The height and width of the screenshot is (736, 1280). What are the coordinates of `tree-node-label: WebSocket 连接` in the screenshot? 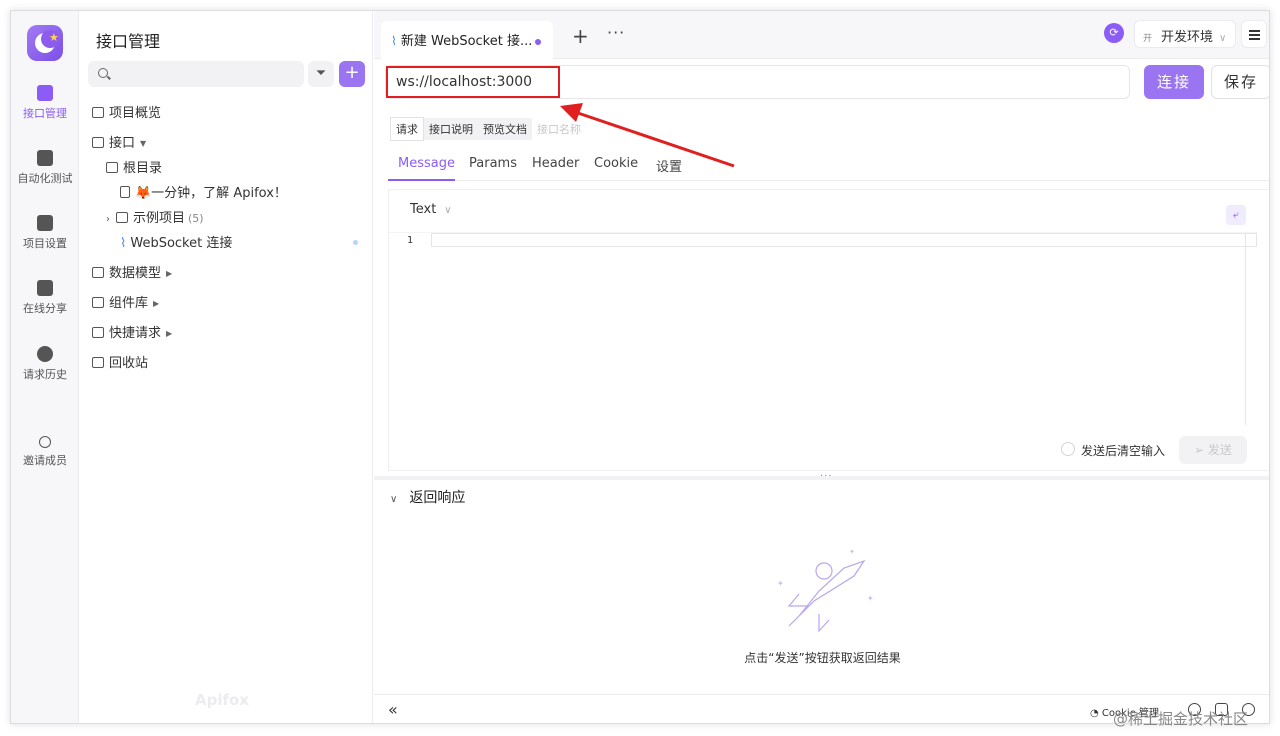 It's located at (181, 243).